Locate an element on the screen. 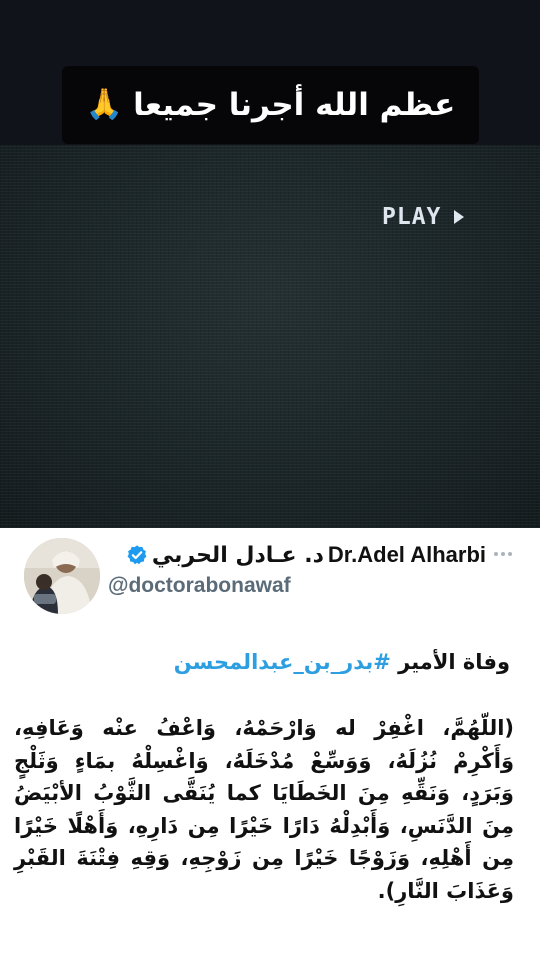  play-label: PLAY is located at coordinates (412, 217).